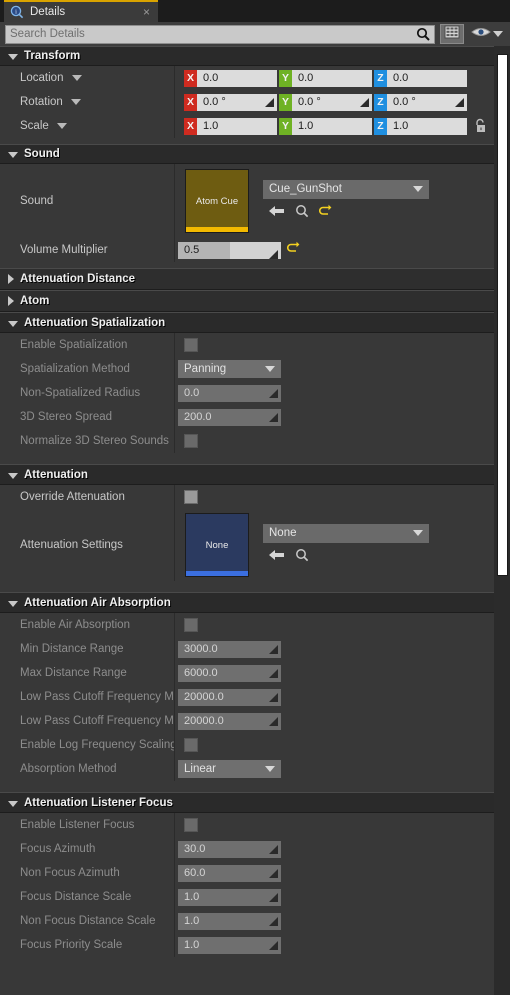 This screenshot has width=510, height=995. Describe the element at coordinates (190, 102) in the screenshot. I see `axis-label-x: X` at that location.